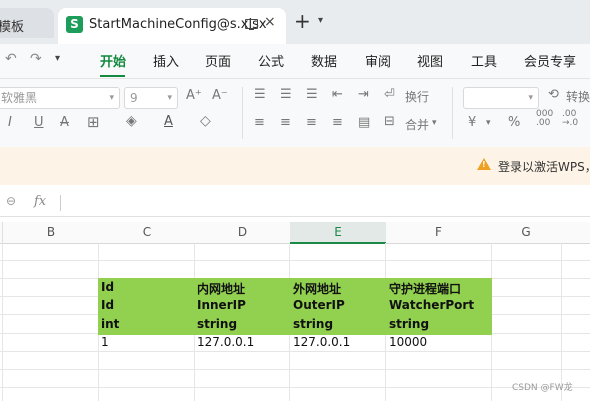  I want to click on close-tab-icon: ×, so click(270, 22).